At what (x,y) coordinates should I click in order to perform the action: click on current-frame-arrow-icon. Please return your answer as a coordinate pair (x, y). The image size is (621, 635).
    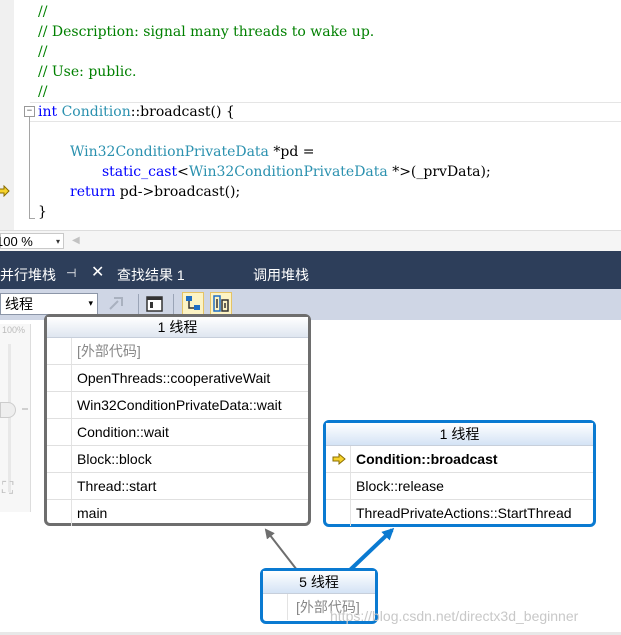
    Looking at the image, I should click on (339, 459).